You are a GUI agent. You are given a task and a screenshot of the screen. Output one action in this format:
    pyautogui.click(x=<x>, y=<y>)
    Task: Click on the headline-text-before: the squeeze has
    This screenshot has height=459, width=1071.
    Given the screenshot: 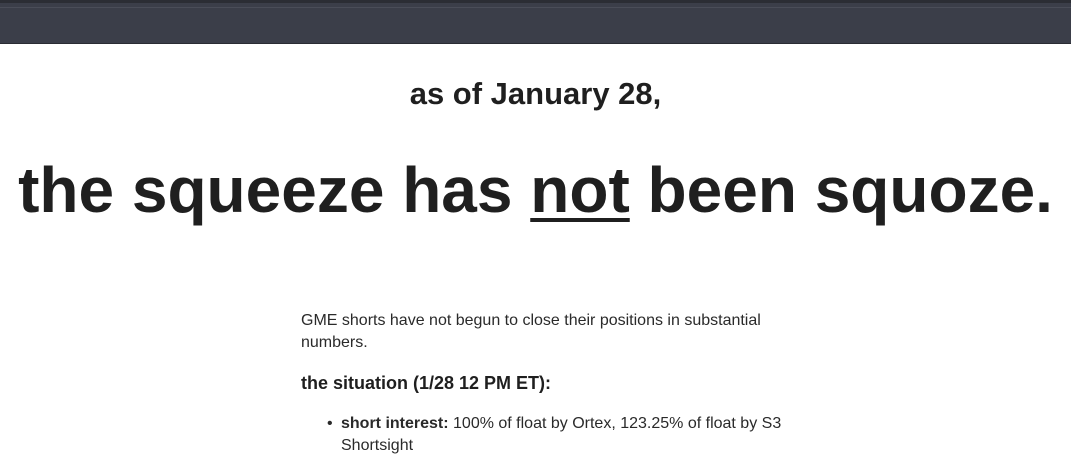 What is the action you would take?
    pyautogui.click(x=274, y=190)
    